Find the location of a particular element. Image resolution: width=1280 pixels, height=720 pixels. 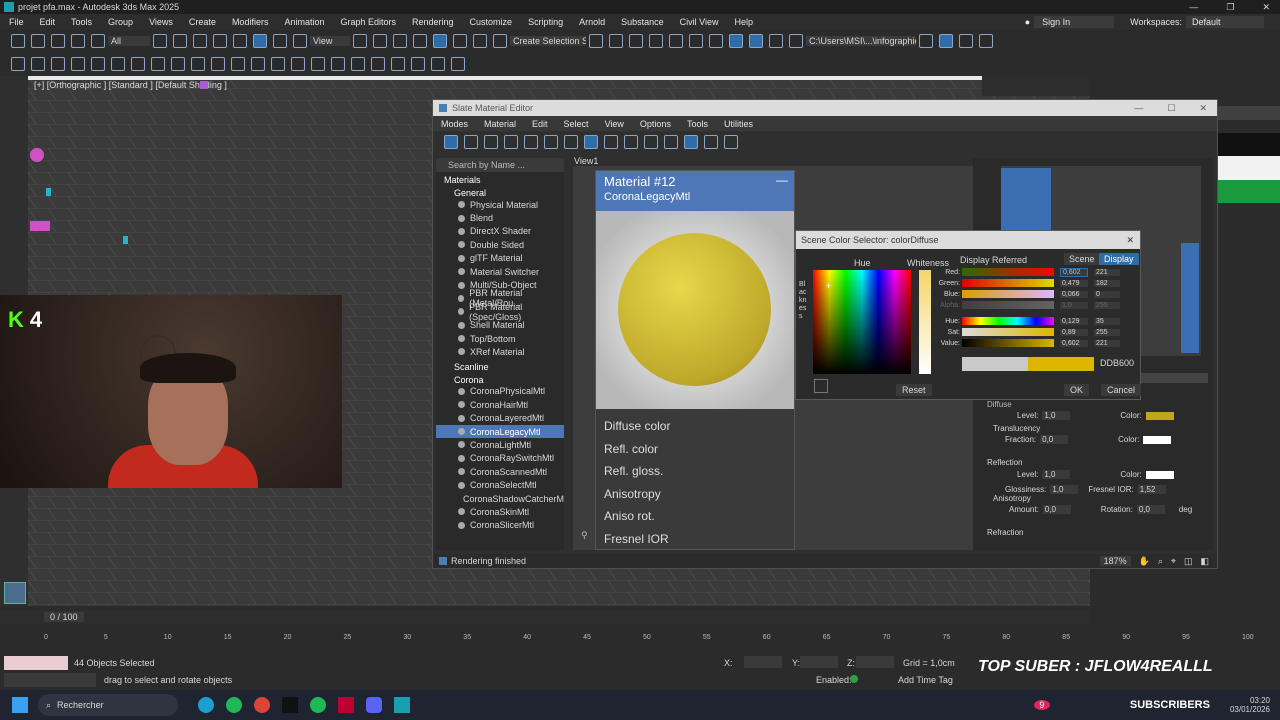

maxscript-input is located at coordinates (50, 680).